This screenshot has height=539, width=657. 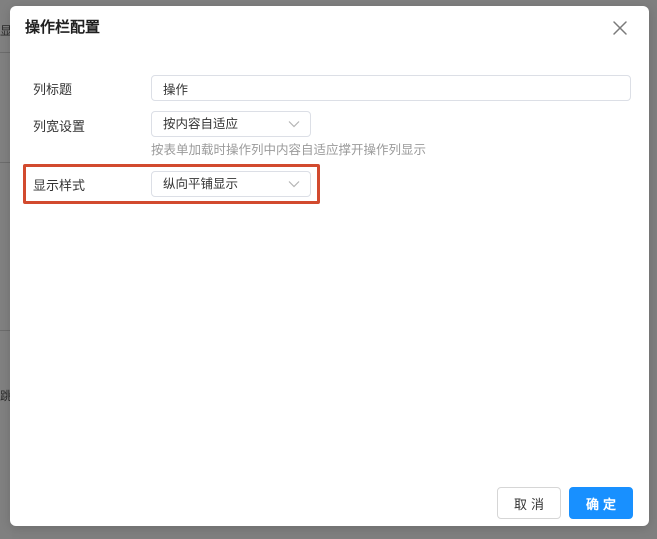 I want to click on display-style-select: 纵向平铺显示, so click(x=231, y=184).